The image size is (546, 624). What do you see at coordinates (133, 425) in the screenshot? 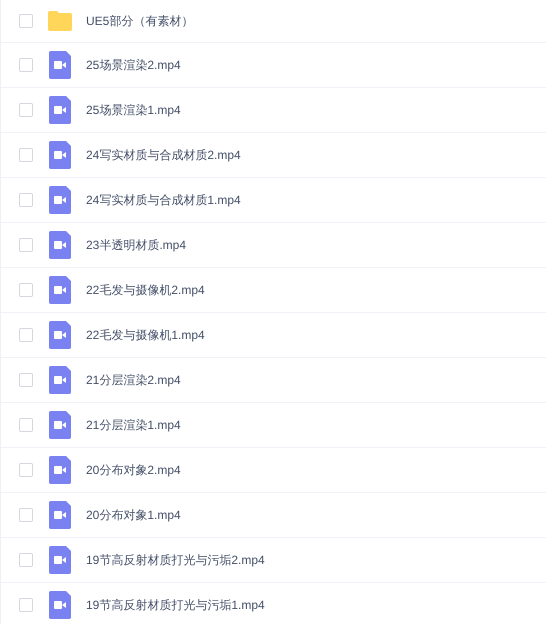
I see `file-name: 21分层渲染1.mp4` at bounding box center [133, 425].